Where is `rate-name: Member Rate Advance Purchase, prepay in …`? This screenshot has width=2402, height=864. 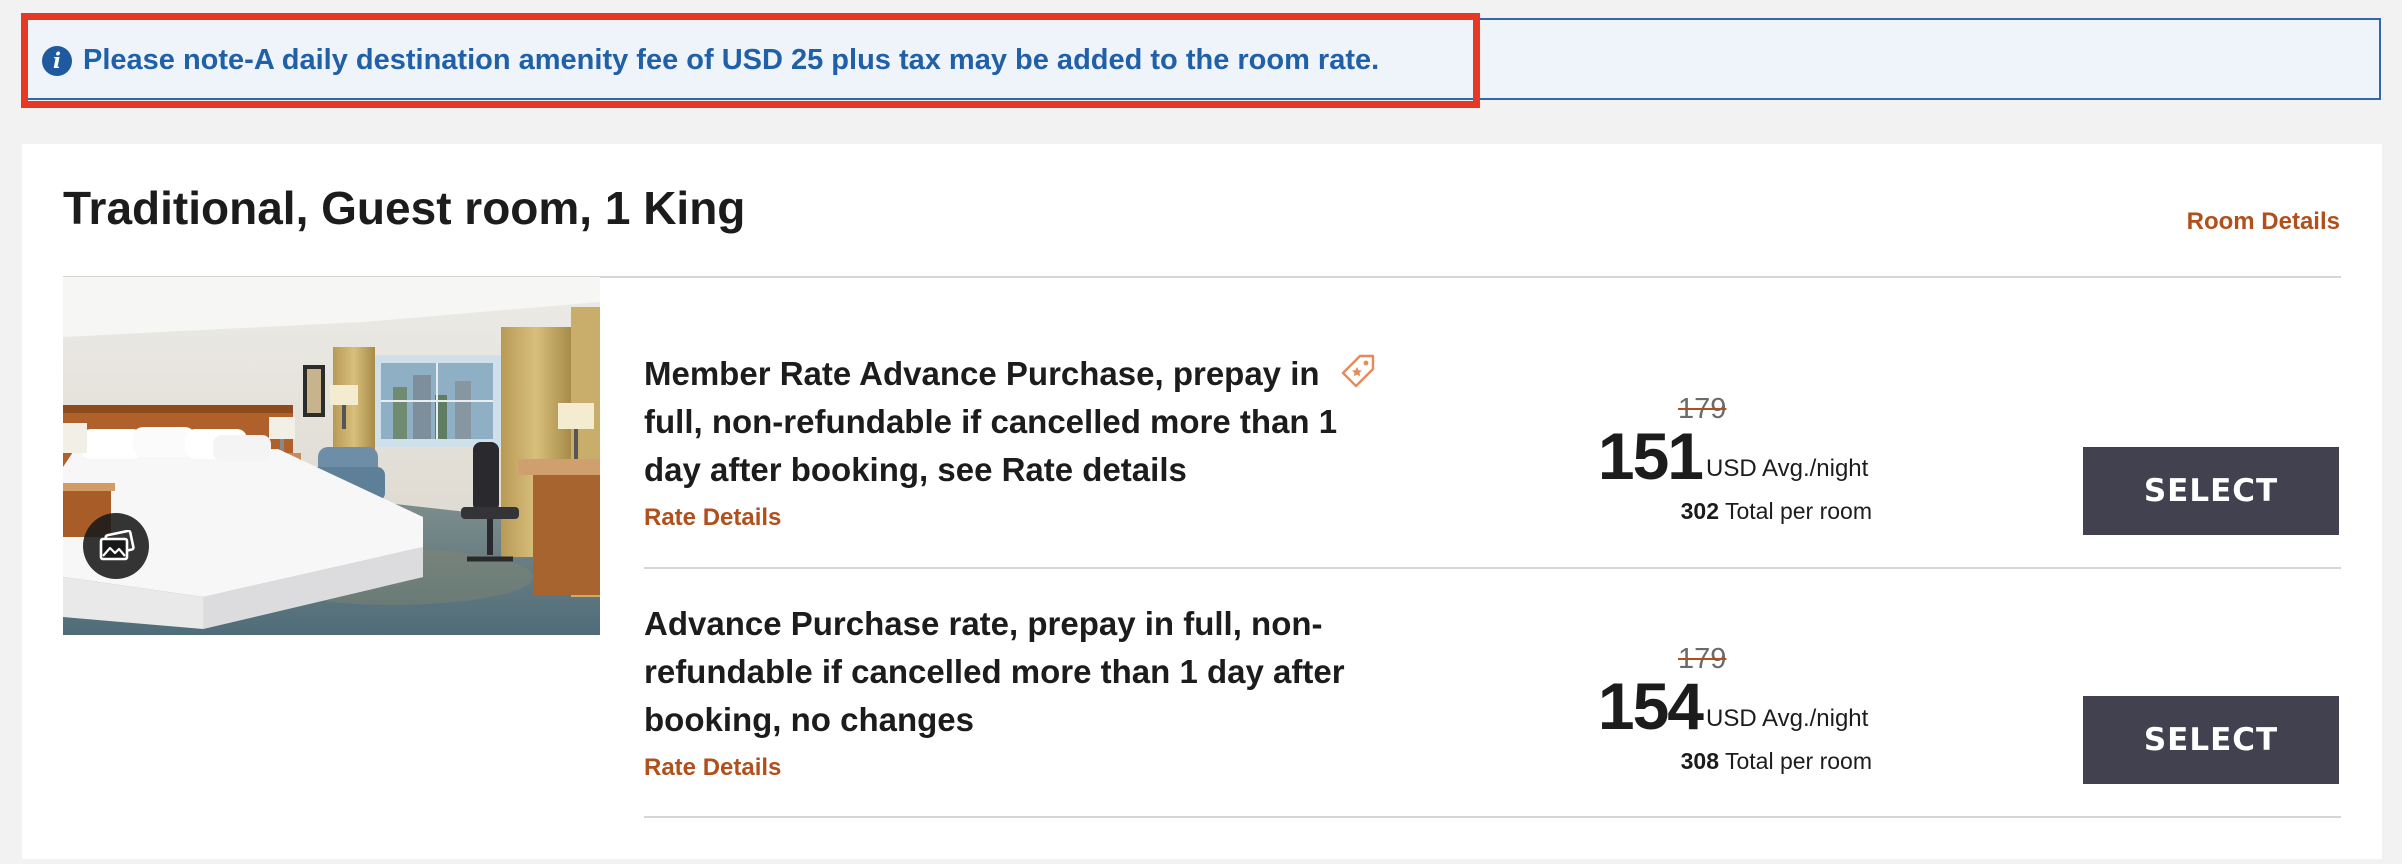
rate-name: Member Rate Advance Purchase, prepay in … is located at coordinates (991, 421).